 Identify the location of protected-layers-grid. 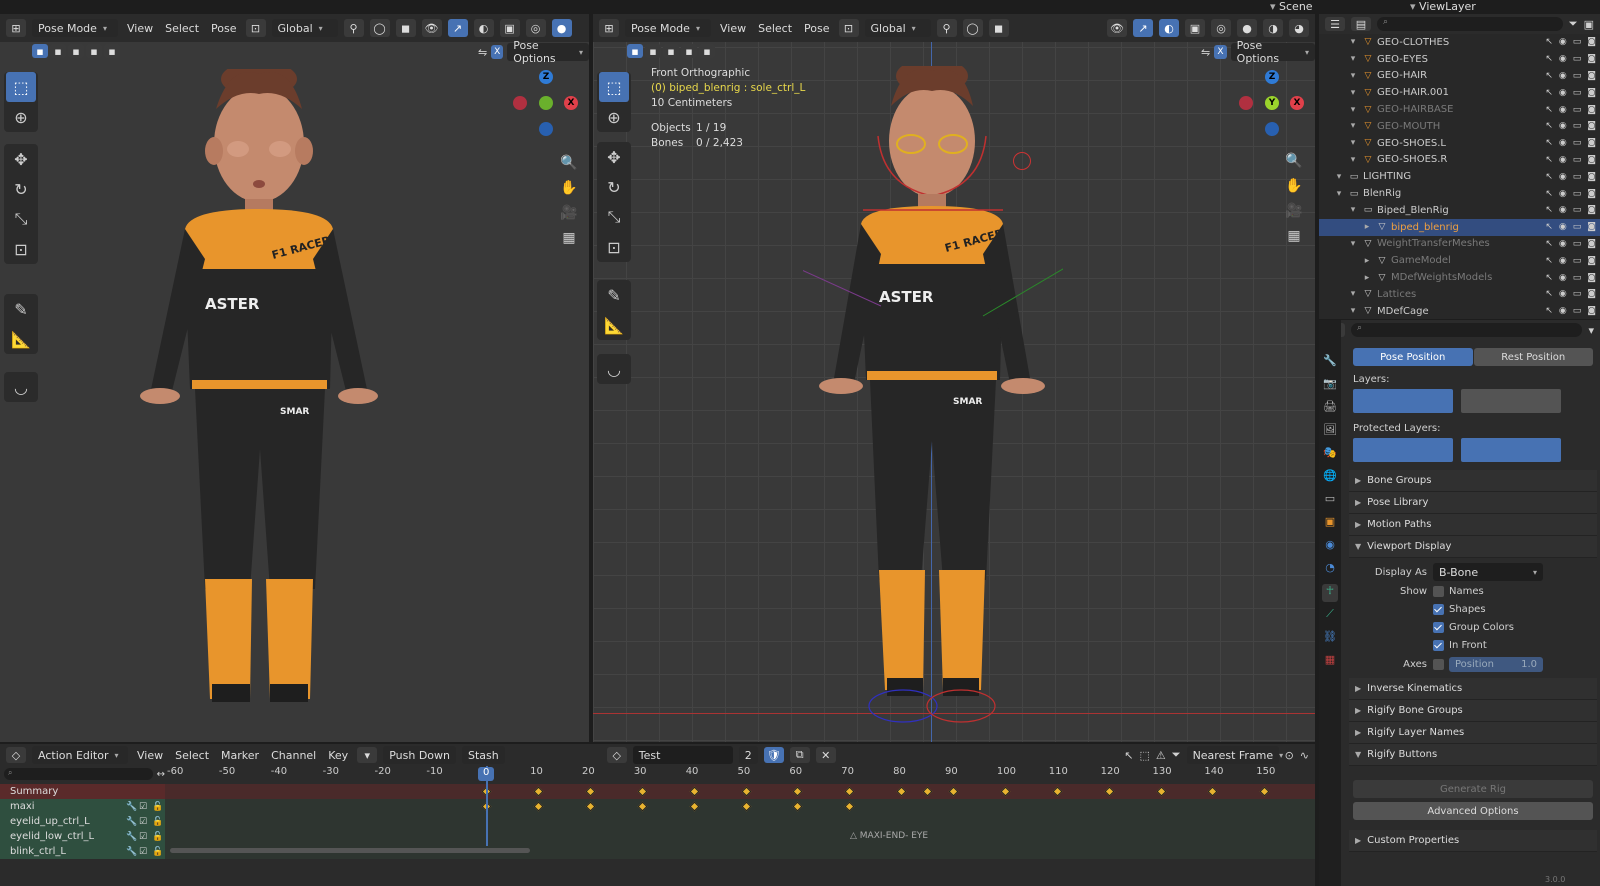
(1475, 450).